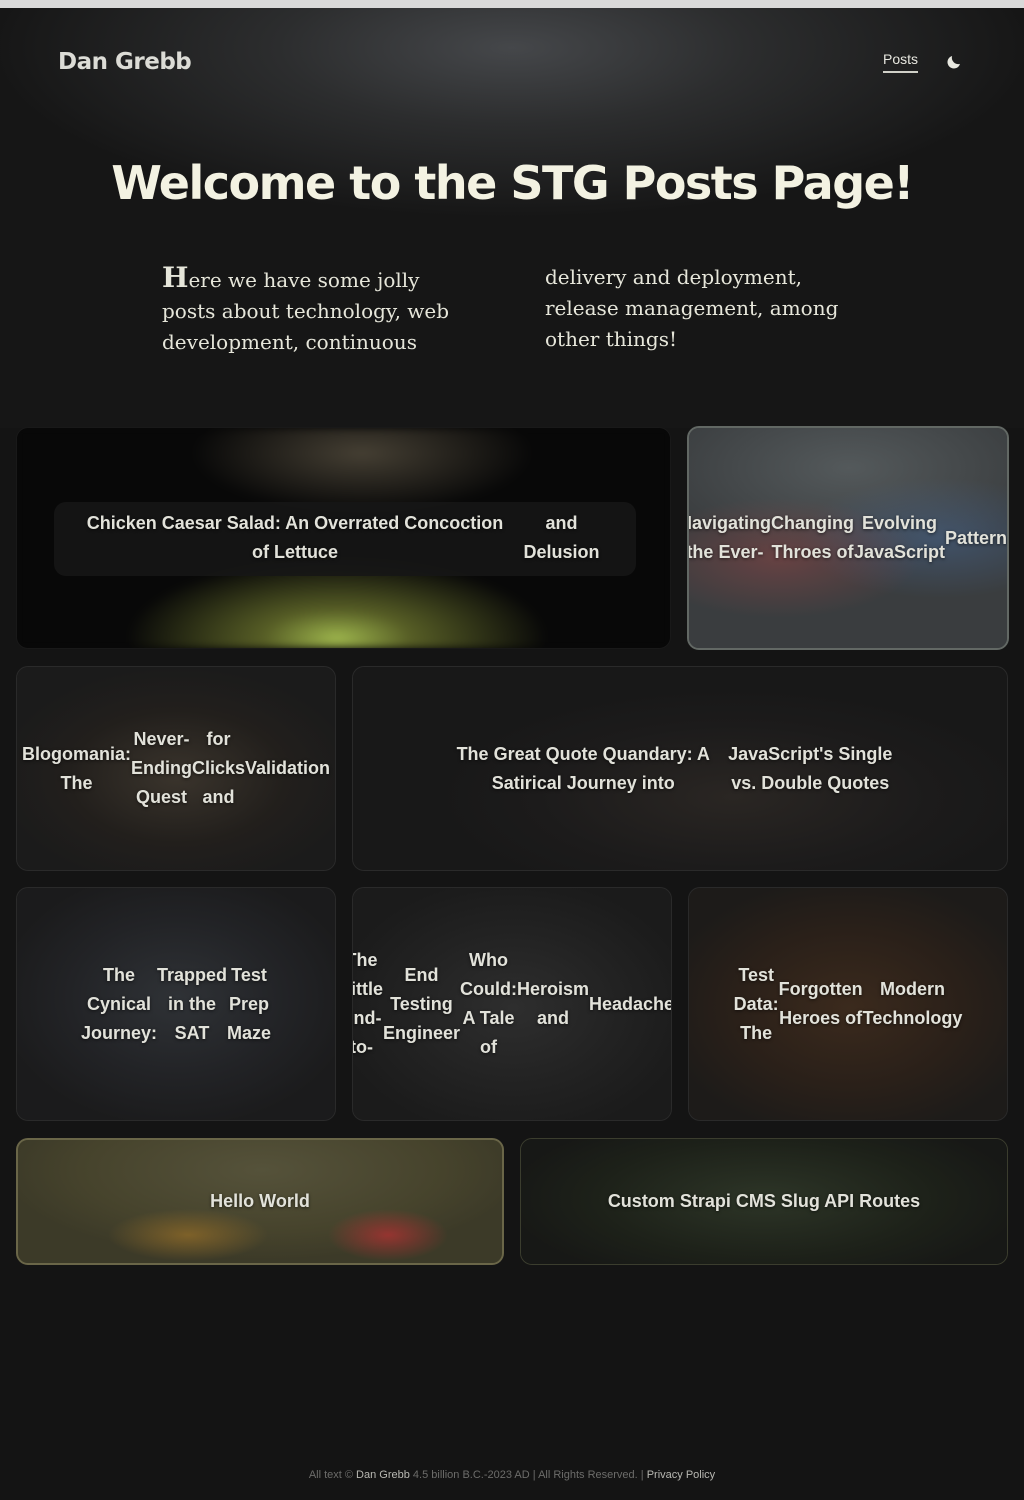 The height and width of the screenshot is (1500, 1024). I want to click on post-title-line: Modern Technology, so click(912, 1003).